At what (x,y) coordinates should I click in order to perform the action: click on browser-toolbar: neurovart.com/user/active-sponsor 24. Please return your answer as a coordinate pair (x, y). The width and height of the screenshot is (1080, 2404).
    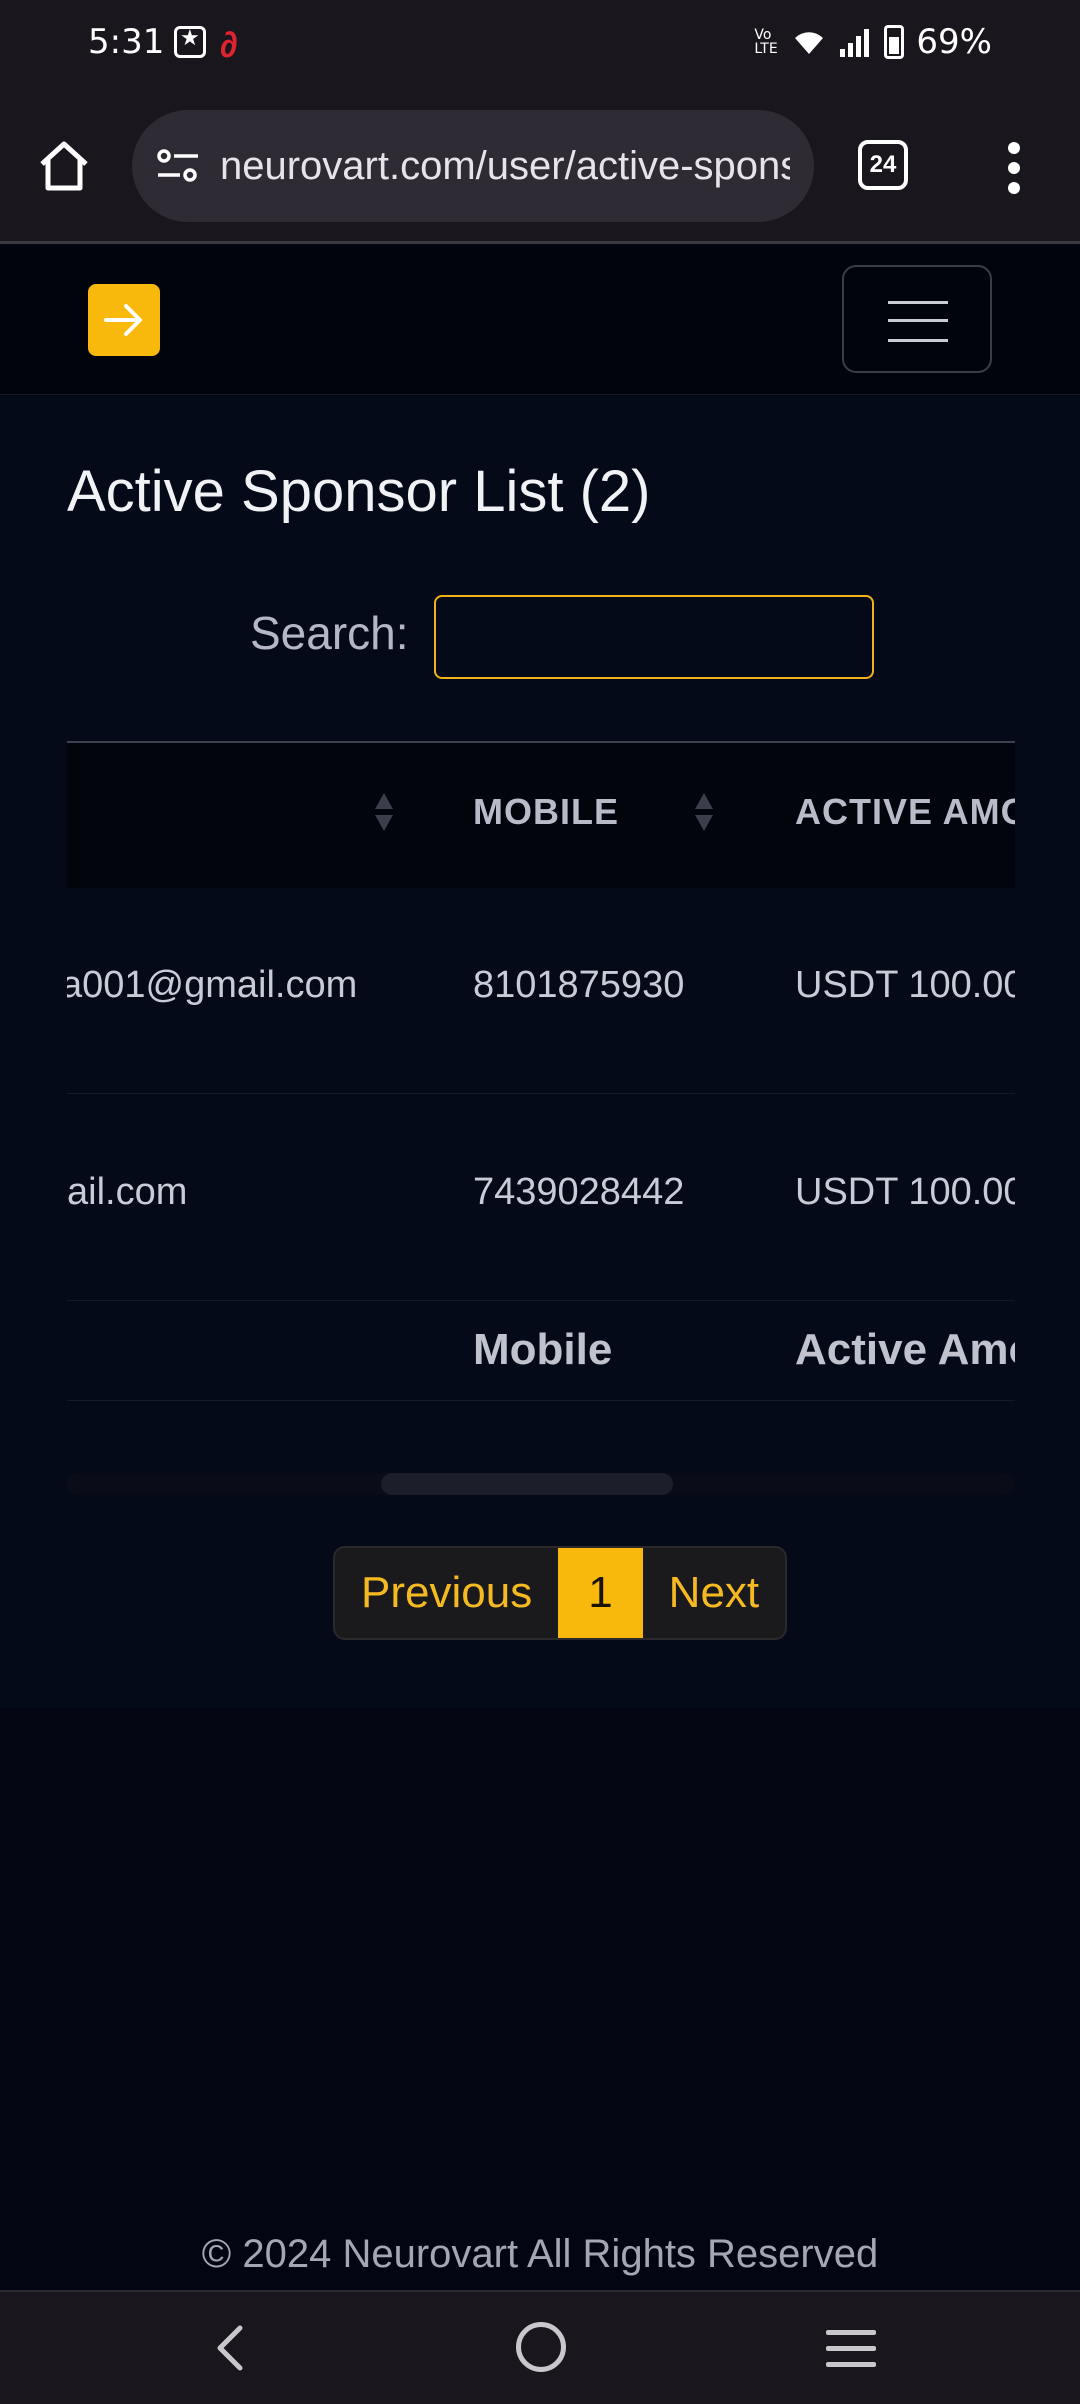
    Looking at the image, I should click on (540, 168).